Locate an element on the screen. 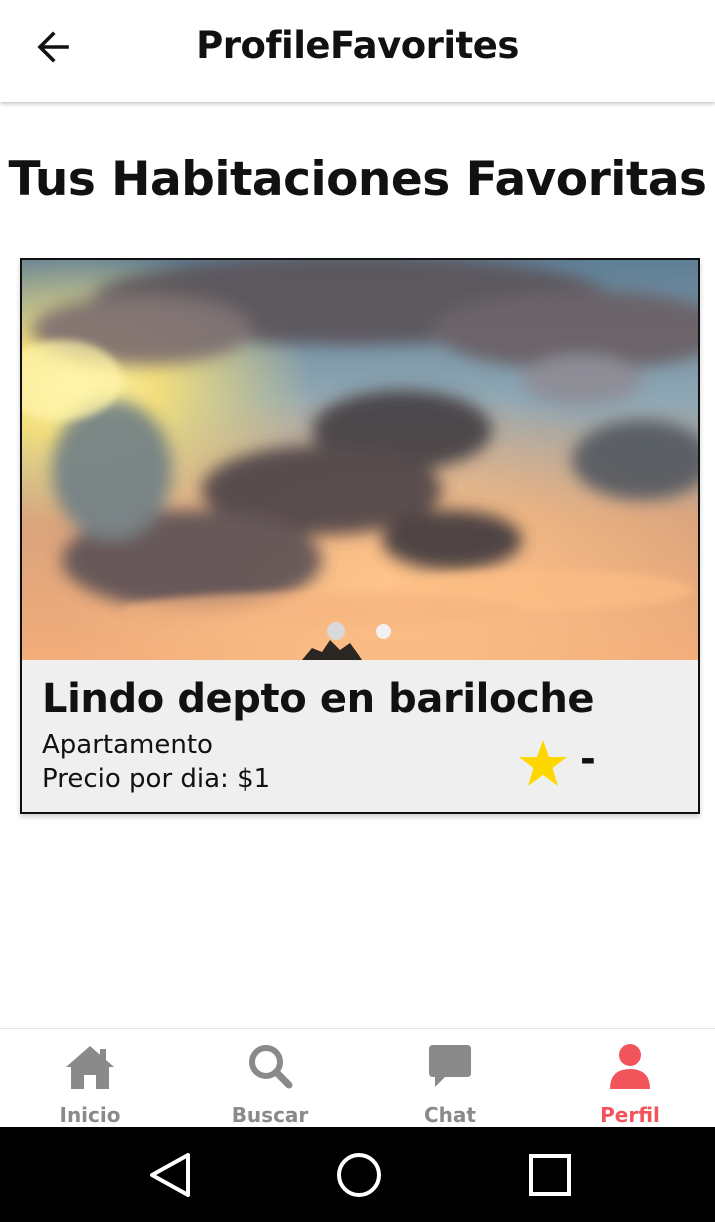 This screenshot has width=715, height=1222. square-recents-icon is located at coordinates (550, 1174).